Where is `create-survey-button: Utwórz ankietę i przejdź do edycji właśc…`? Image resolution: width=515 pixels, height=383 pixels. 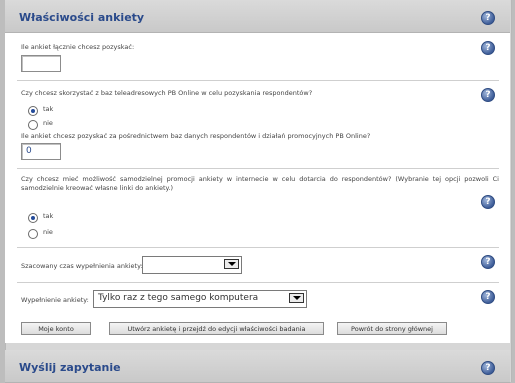
create-survey-button: Utwórz ankietę i przejdź do edycji właśc… is located at coordinates (216, 328).